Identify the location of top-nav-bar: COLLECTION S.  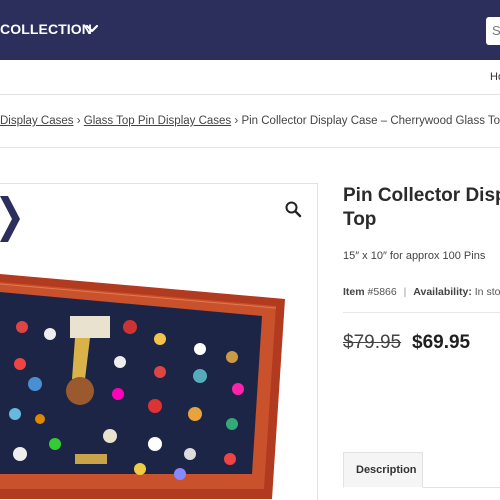
(250, 30).